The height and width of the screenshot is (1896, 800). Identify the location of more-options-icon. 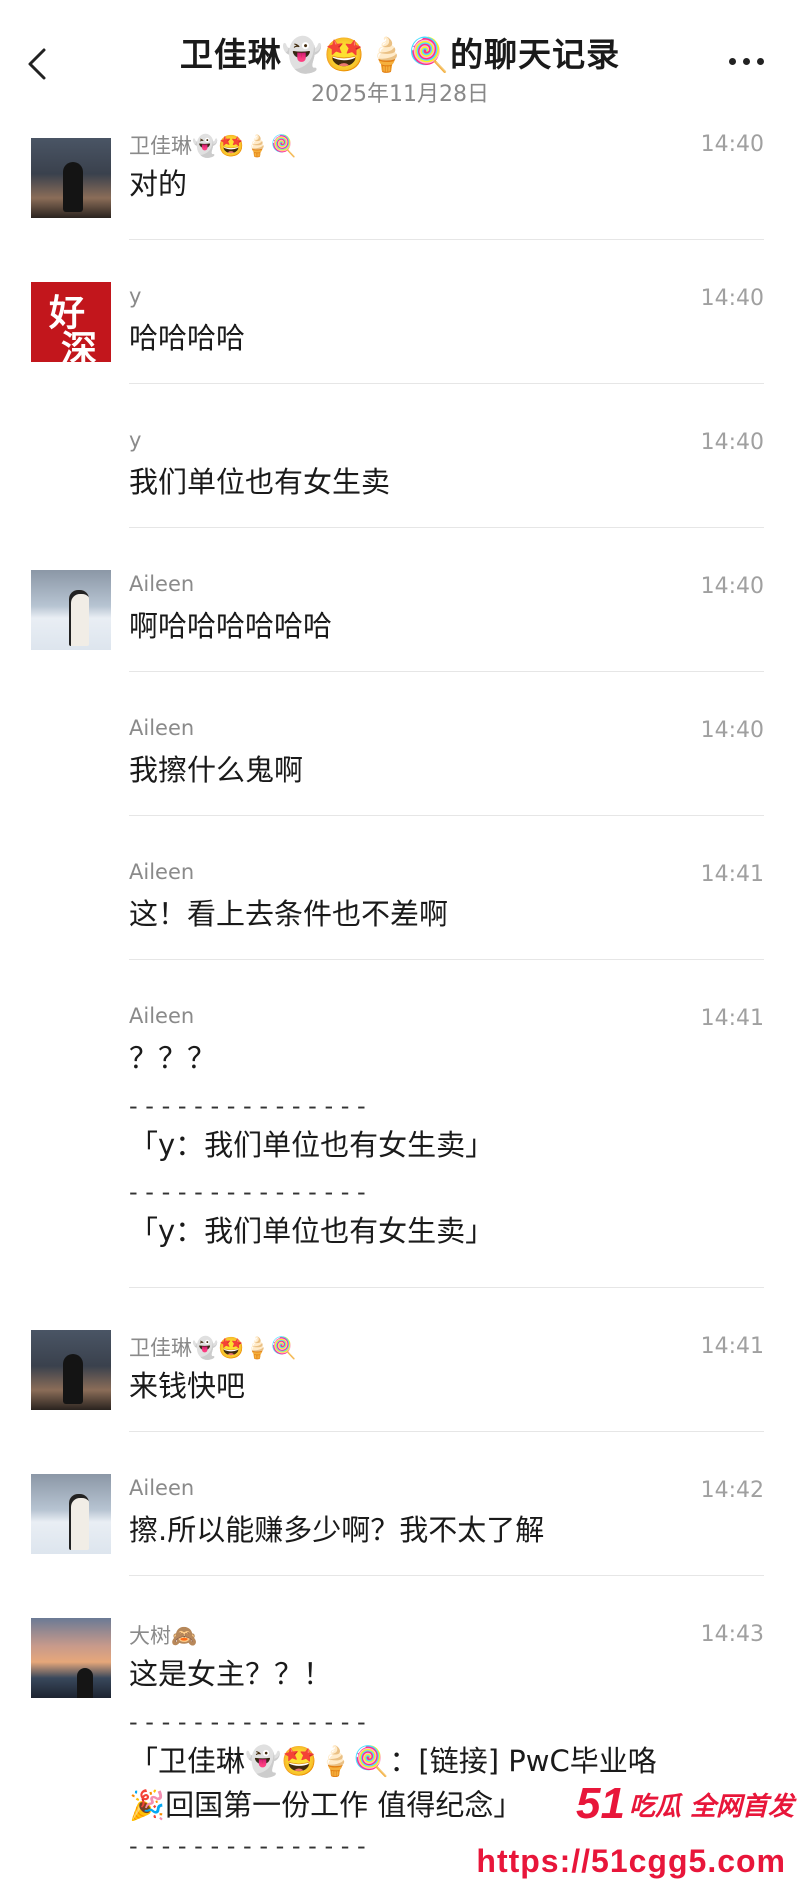
(746, 61).